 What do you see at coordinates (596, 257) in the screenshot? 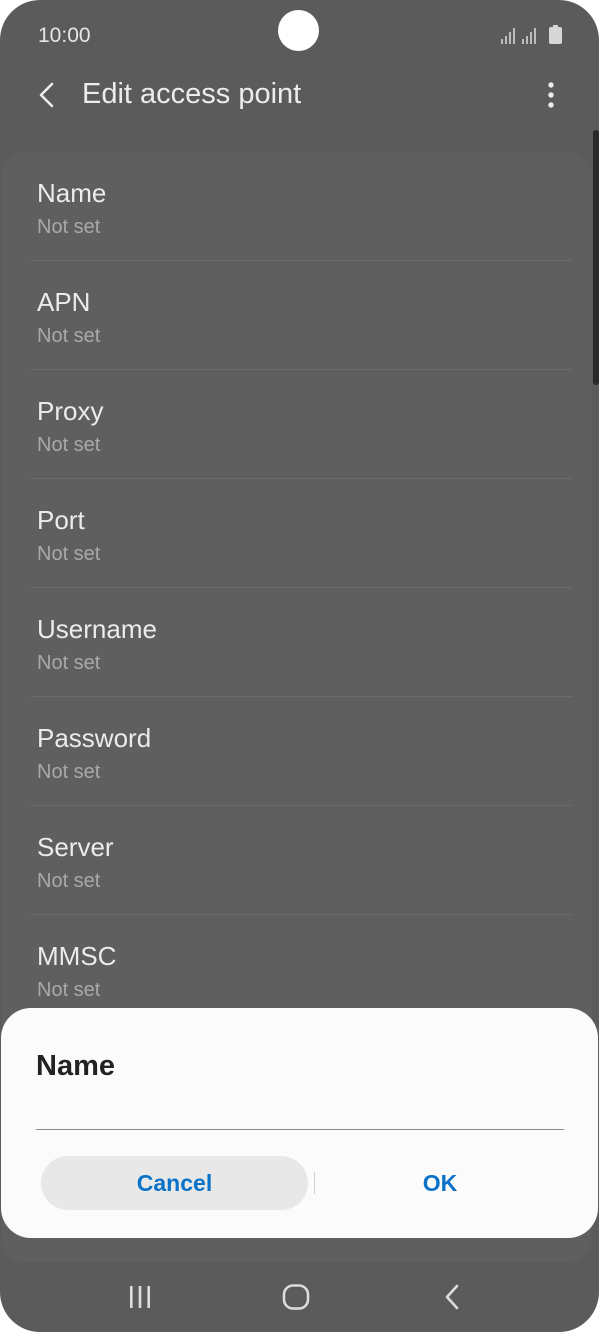
I see `scrollbar` at bounding box center [596, 257].